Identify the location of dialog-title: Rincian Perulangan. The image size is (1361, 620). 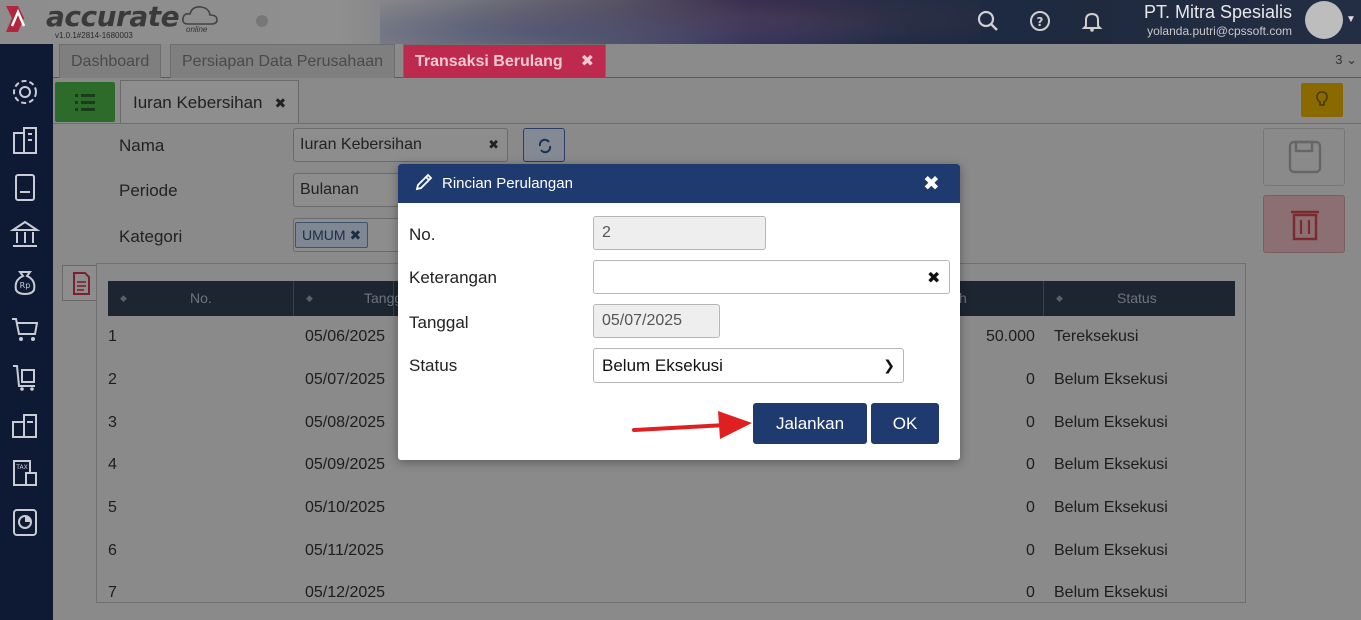
(507, 183).